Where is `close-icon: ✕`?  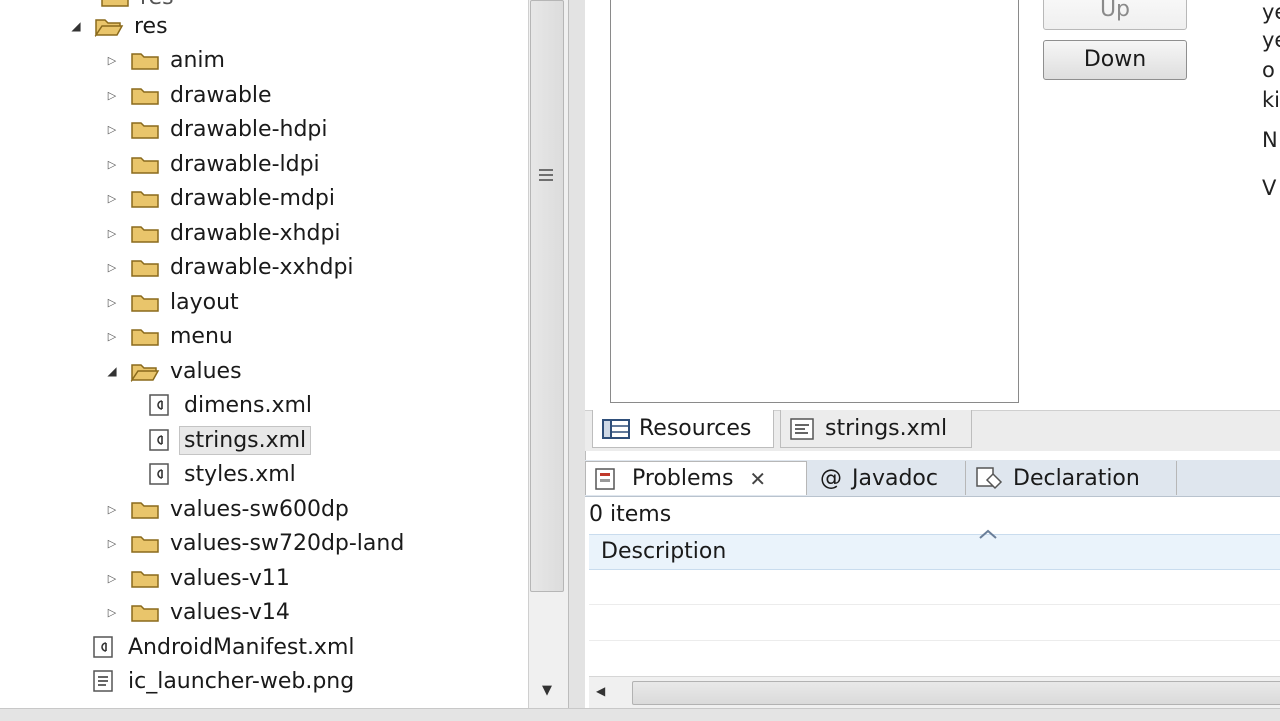
close-icon: ✕ is located at coordinates (757, 479).